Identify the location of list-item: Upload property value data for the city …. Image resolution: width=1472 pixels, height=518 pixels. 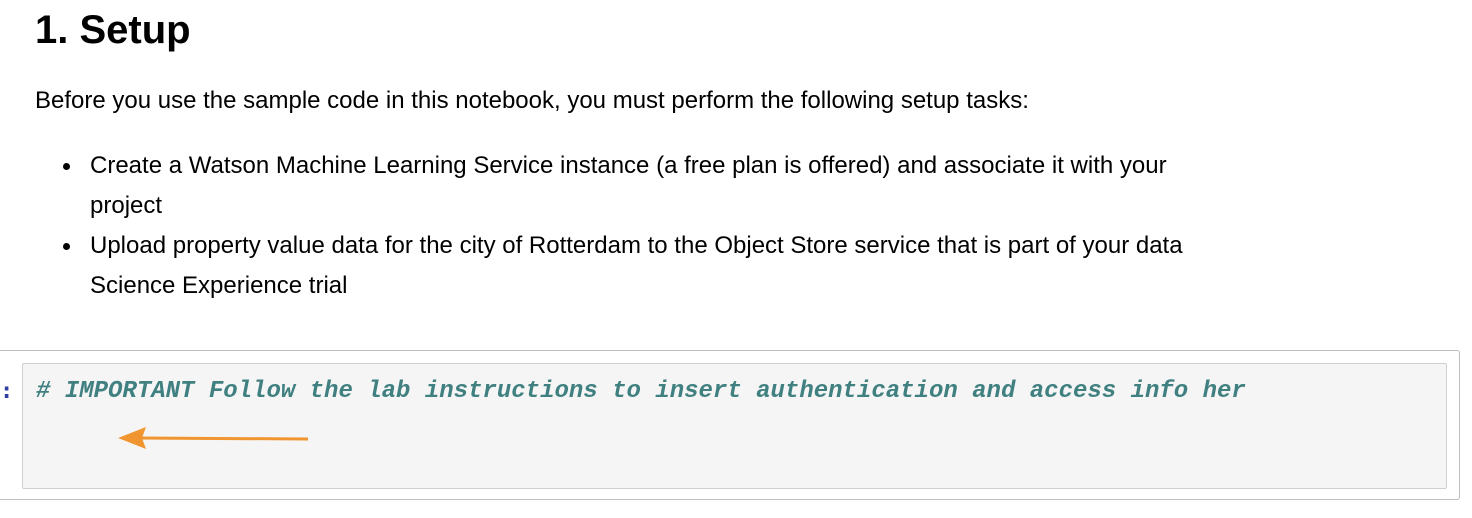
(741, 266).